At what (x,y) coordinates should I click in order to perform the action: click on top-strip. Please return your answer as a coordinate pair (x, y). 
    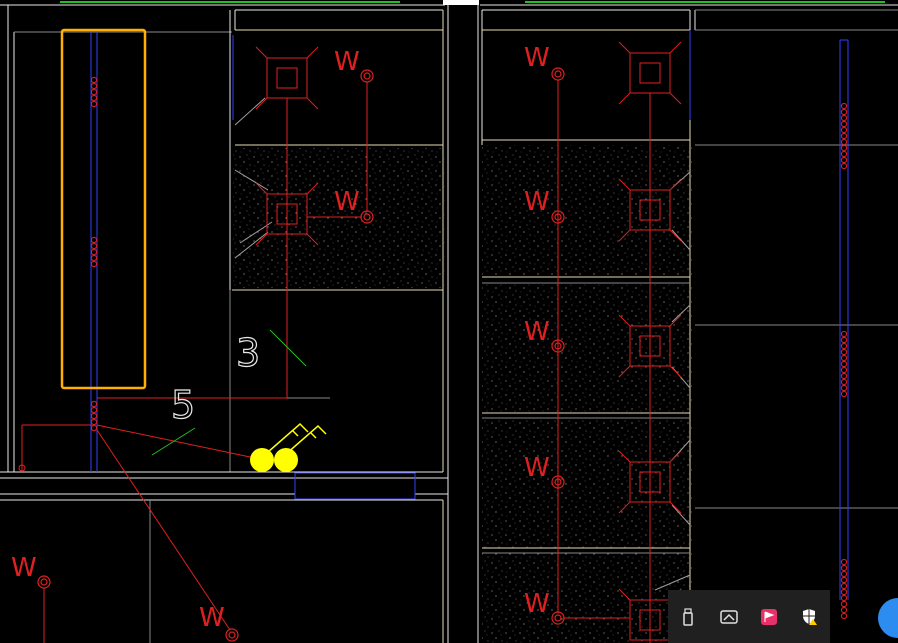
    Looking at the image, I should click on (449, 3).